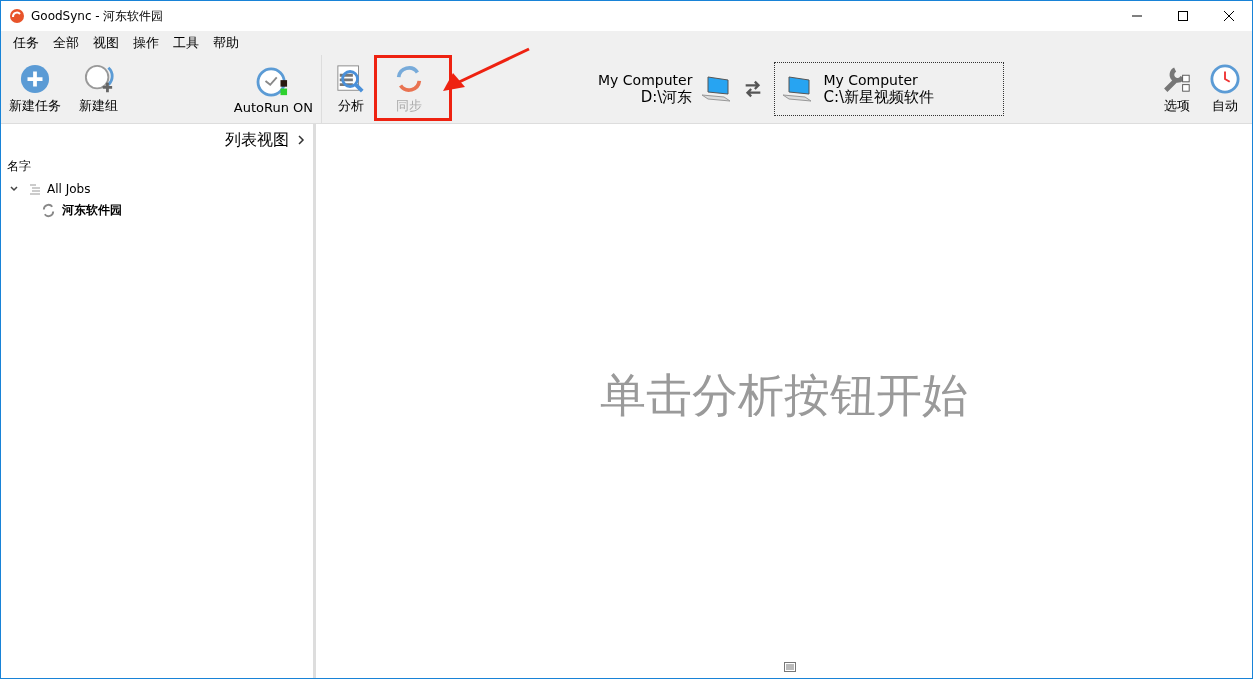  I want to click on toolbar-button: AutoRun ON, so click(273, 89).